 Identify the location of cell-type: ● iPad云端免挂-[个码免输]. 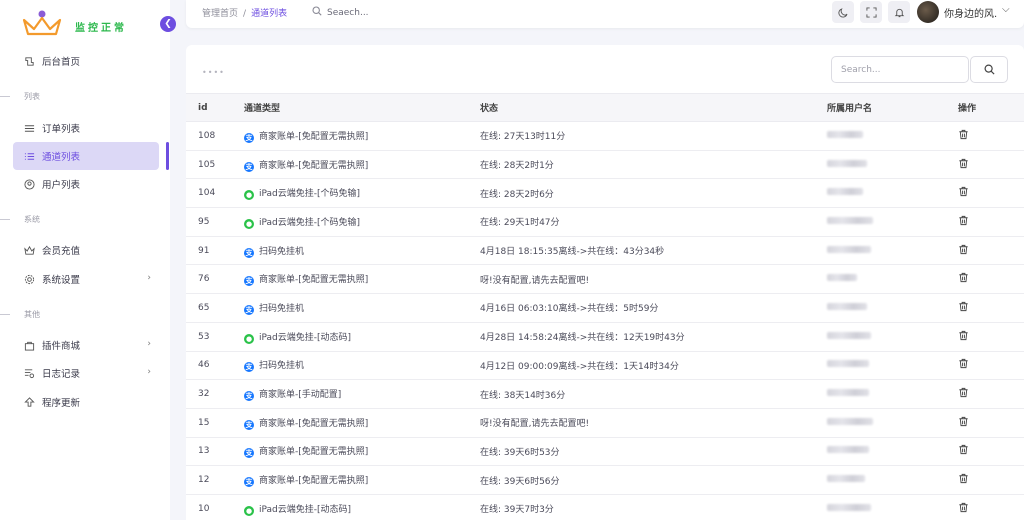
(362, 222).